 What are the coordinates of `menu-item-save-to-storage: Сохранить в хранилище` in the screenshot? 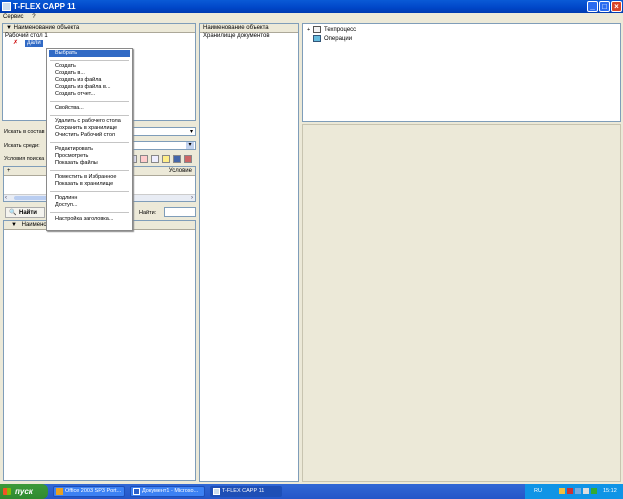 It's located at (86, 128).